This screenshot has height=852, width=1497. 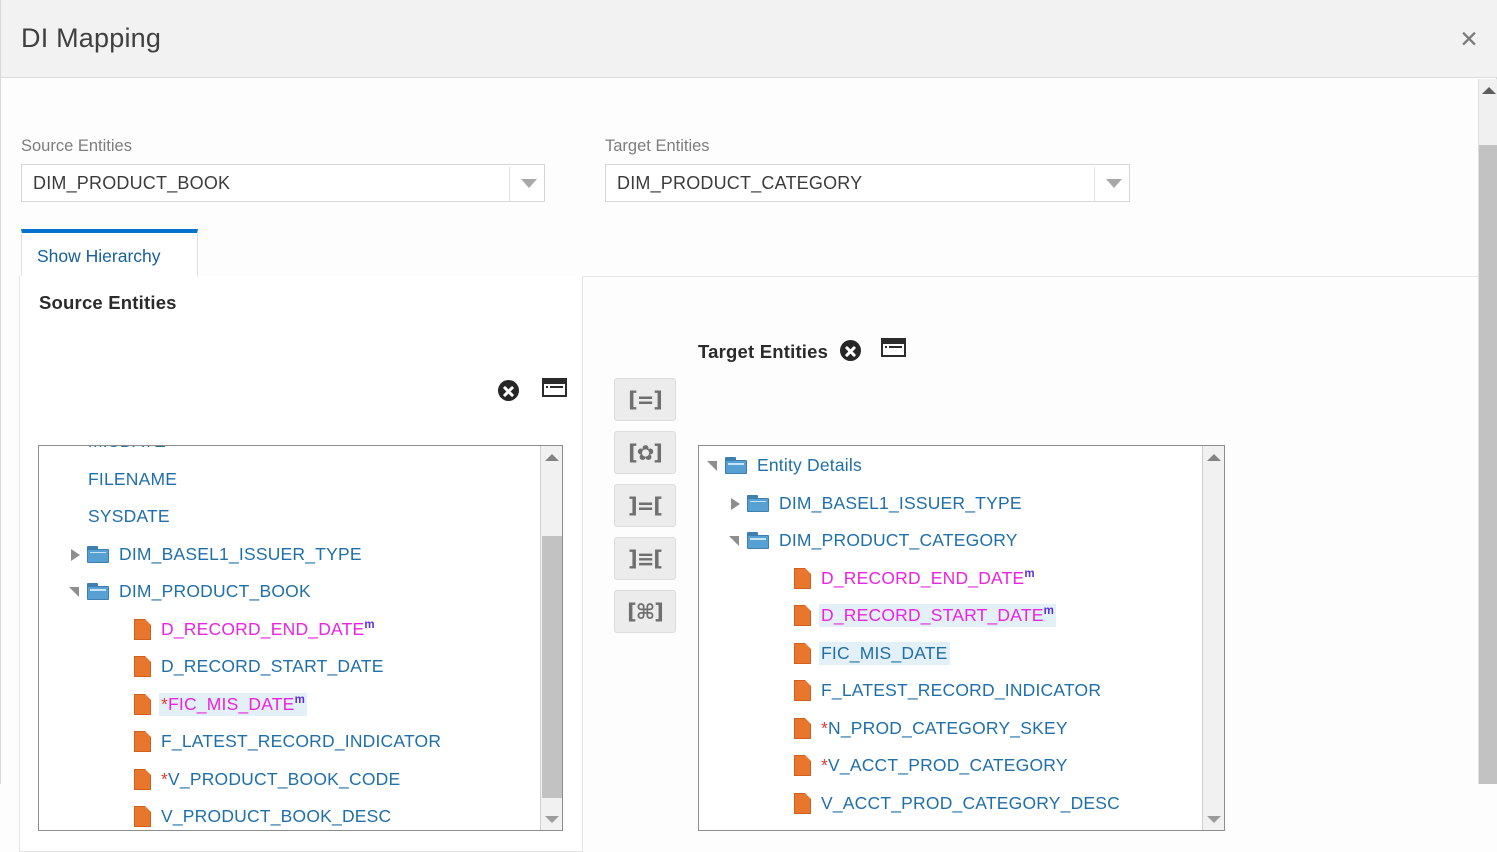 What do you see at coordinates (645, 611) in the screenshot?
I see `auto-map-button: [⌘]` at bounding box center [645, 611].